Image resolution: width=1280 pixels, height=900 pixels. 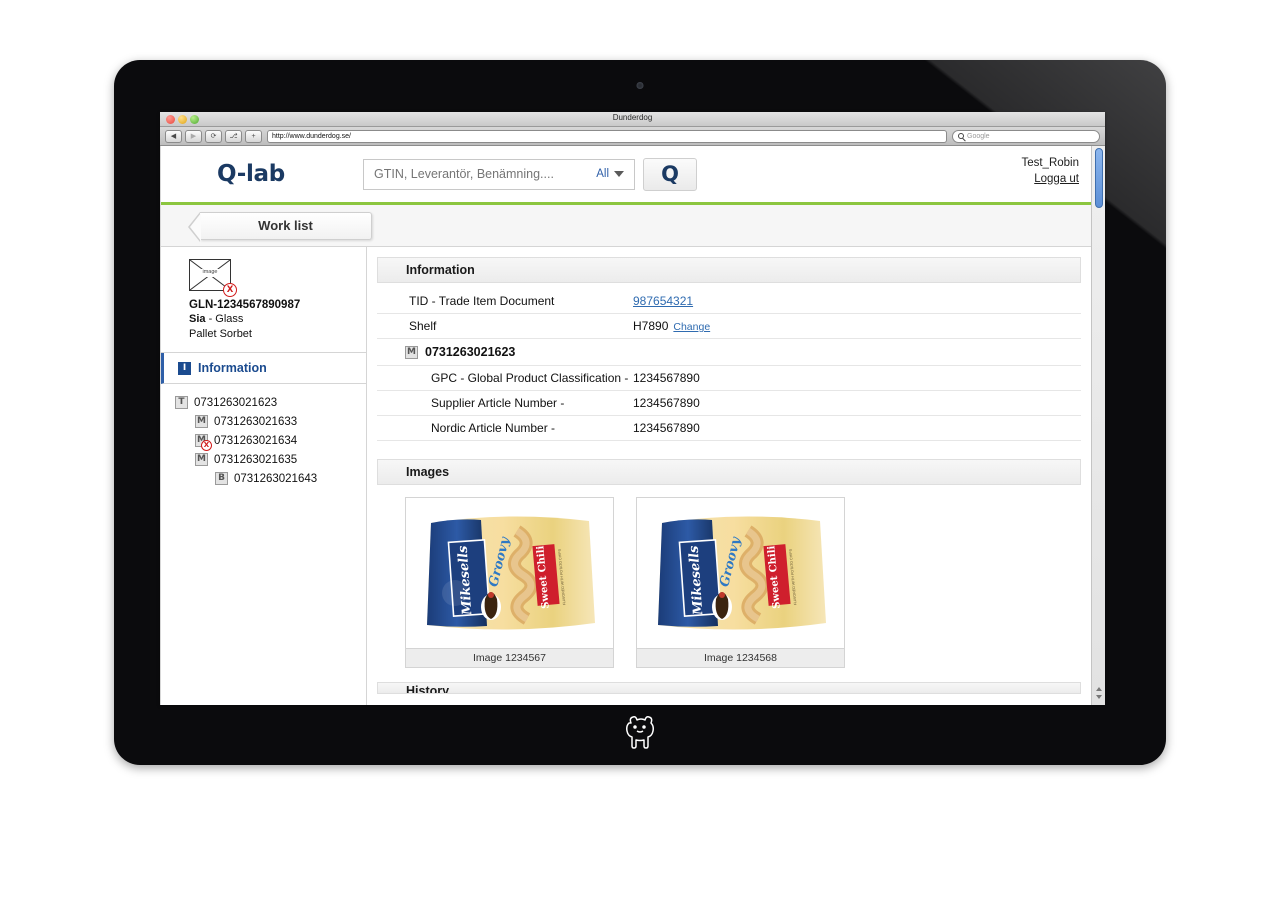 What do you see at coordinates (485, 174) in the screenshot?
I see `search-input` at bounding box center [485, 174].